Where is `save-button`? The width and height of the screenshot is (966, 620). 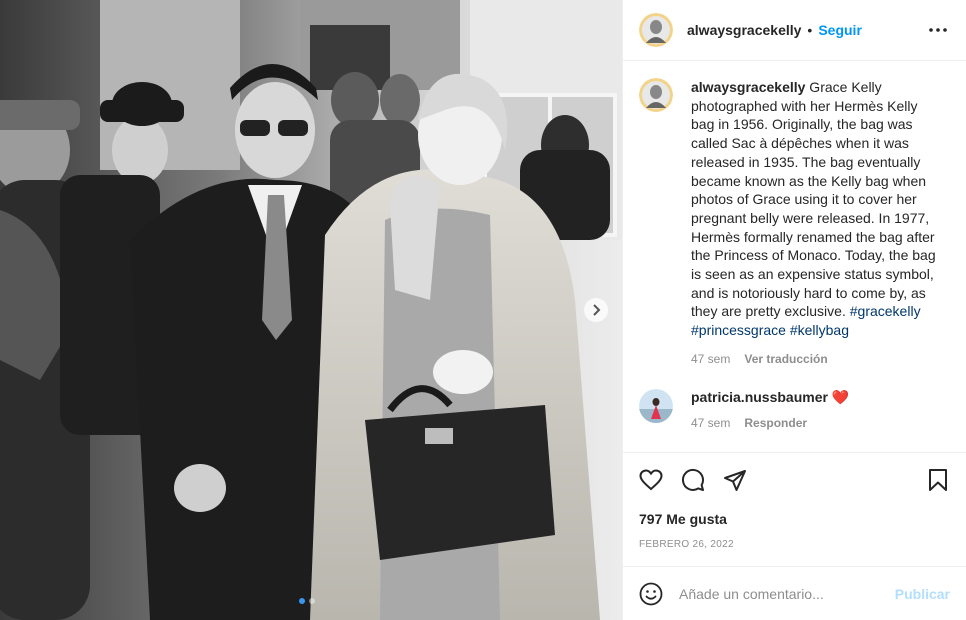
save-button is located at coordinates (938, 480).